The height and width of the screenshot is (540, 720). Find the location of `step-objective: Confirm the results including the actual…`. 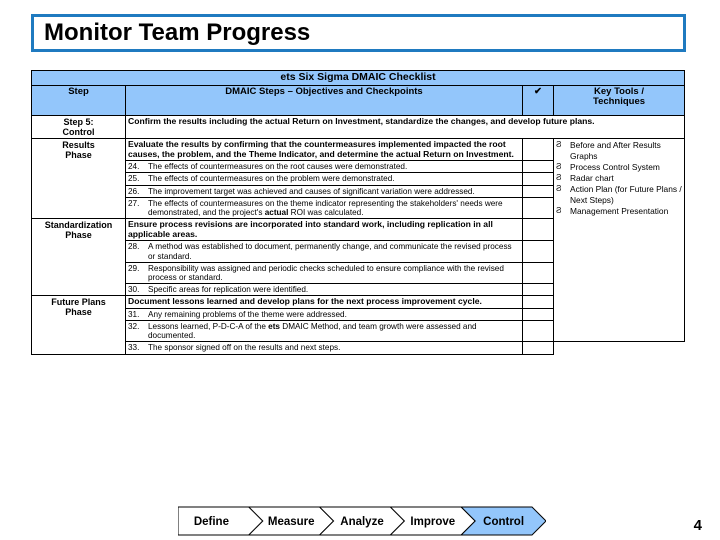

step-objective: Confirm the results including the actual… is located at coordinates (405, 126).